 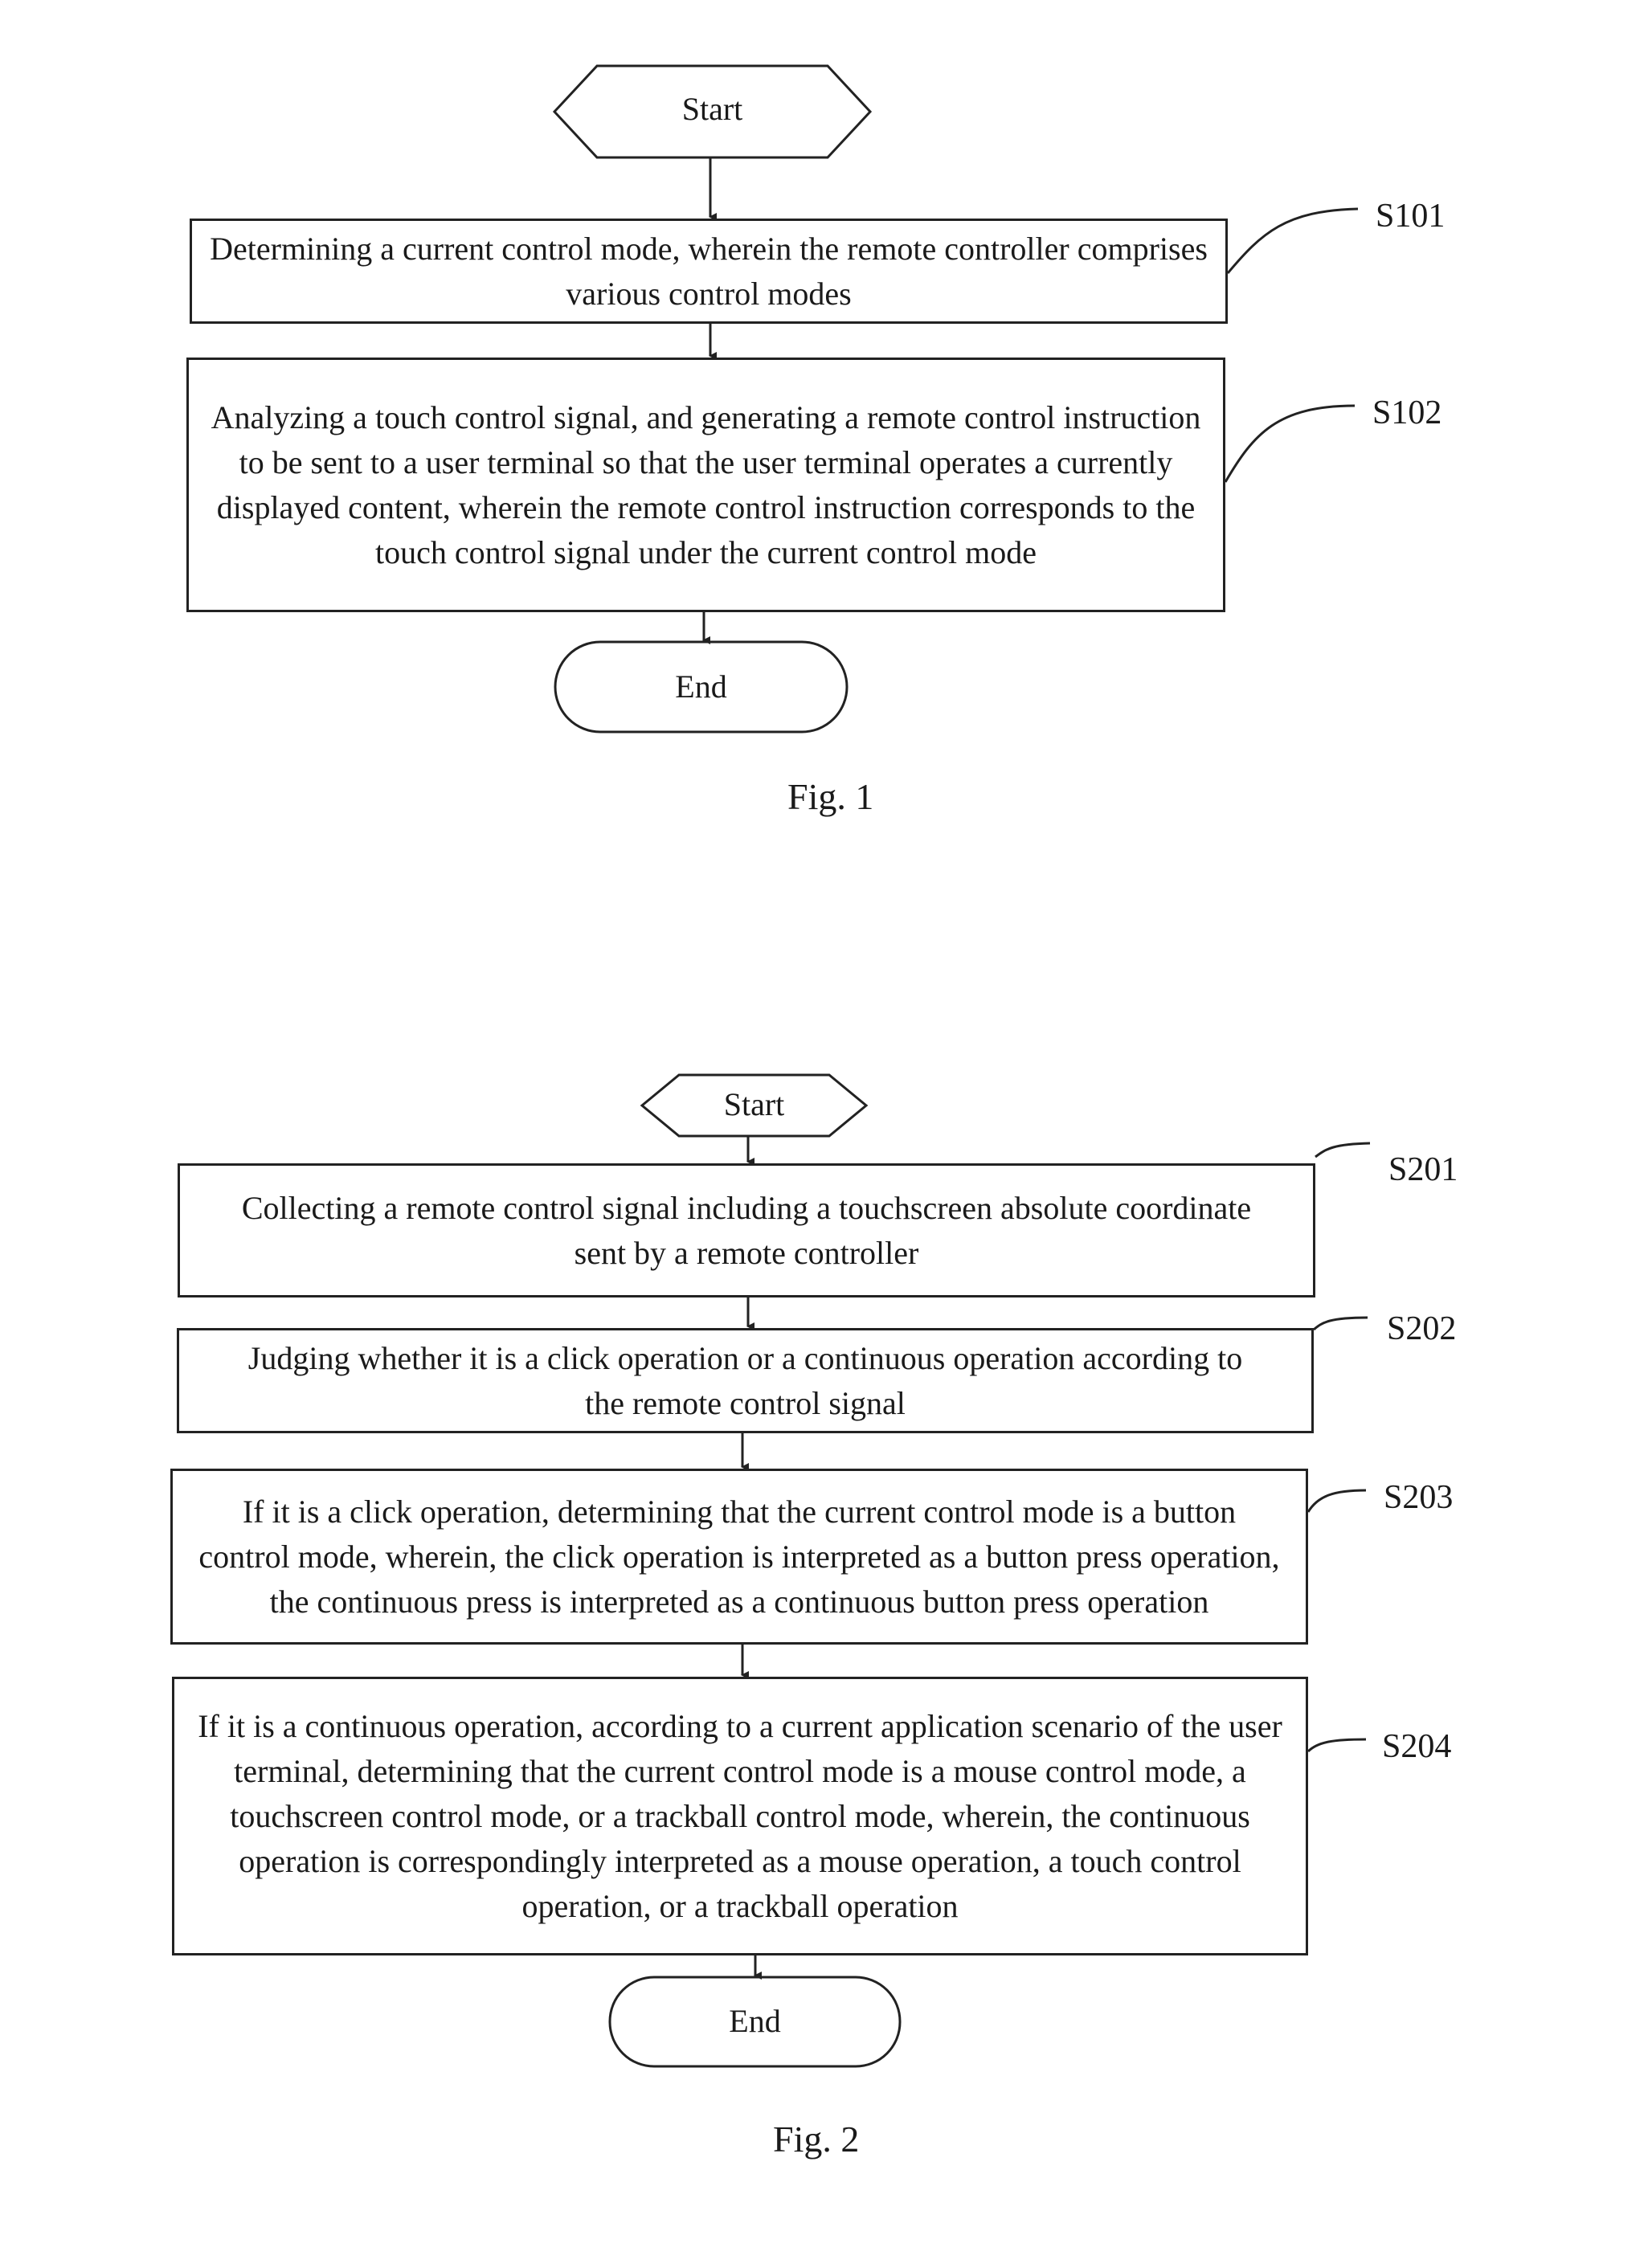 What do you see at coordinates (1337, 1501) in the screenshot?
I see `fig2-s203-leader` at bounding box center [1337, 1501].